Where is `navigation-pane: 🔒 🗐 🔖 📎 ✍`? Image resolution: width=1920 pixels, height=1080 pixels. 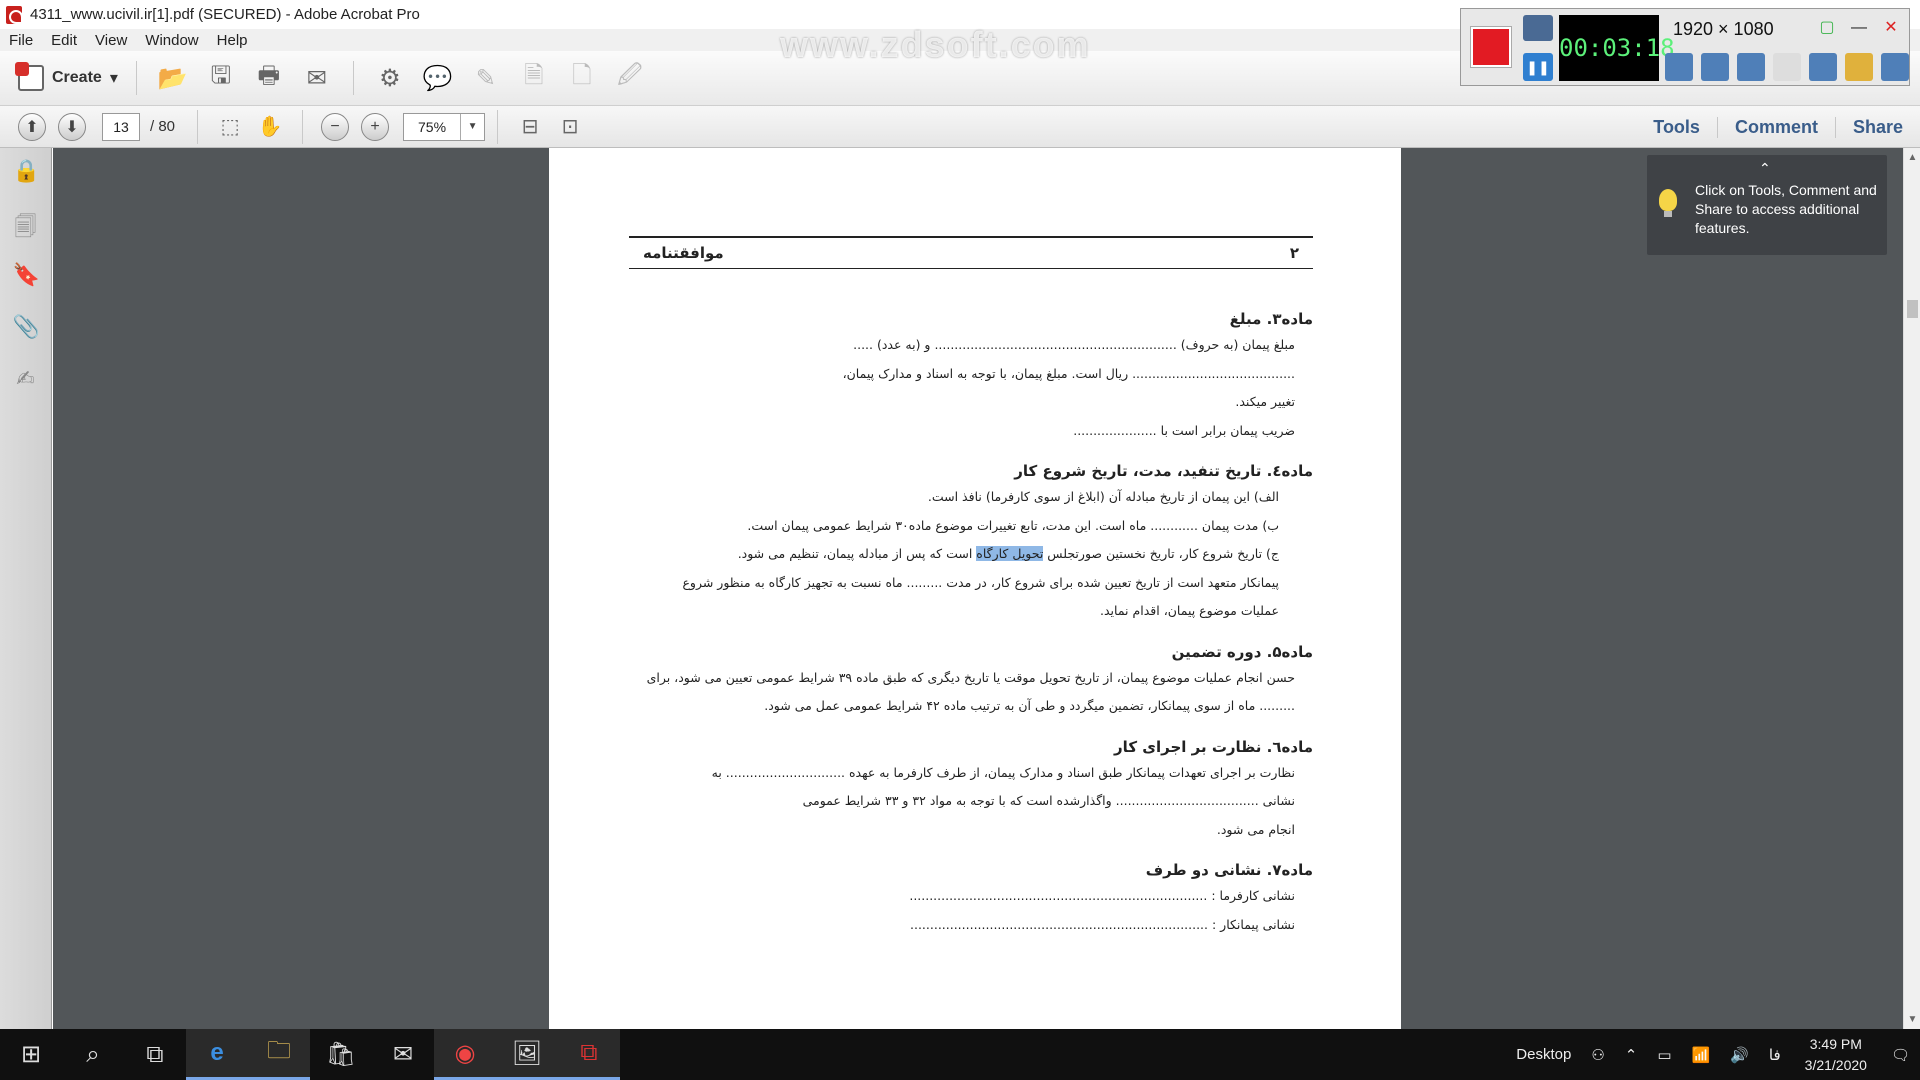
navigation-pane: 🔒 🗐 🔖 📎 ✍ is located at coordinates (26, 588).